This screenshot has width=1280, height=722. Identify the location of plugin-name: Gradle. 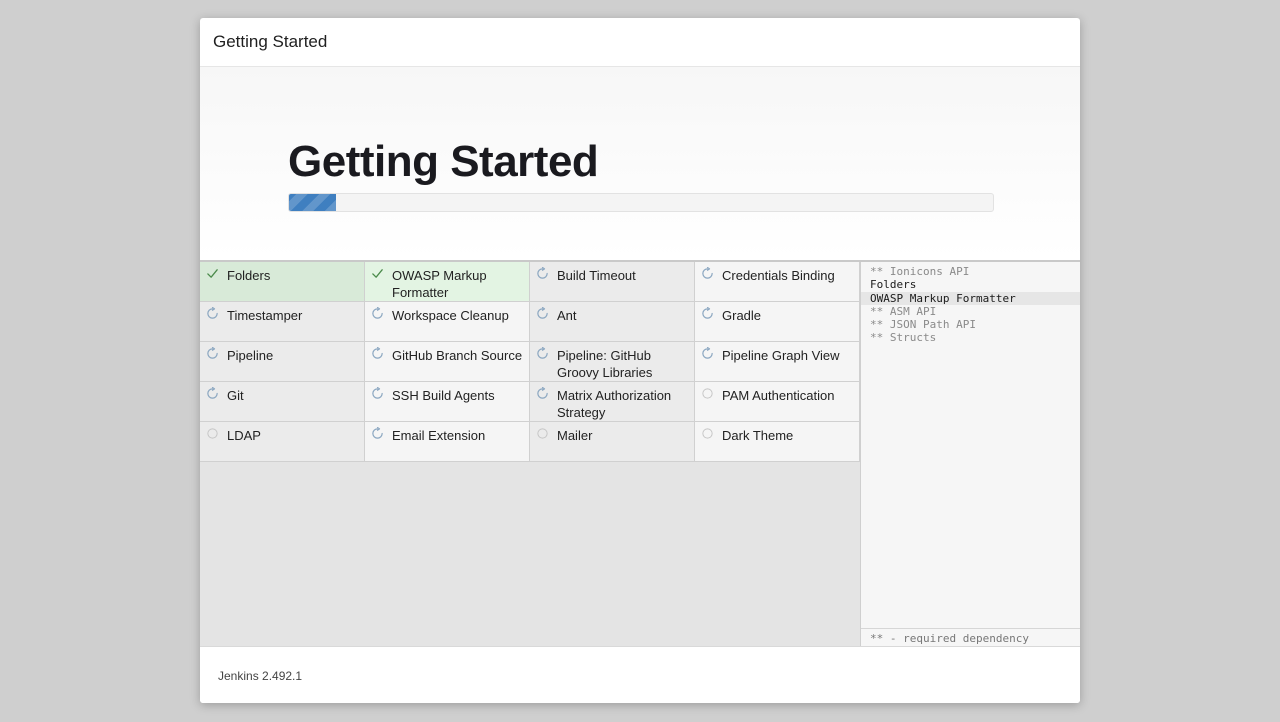
(742, 315).